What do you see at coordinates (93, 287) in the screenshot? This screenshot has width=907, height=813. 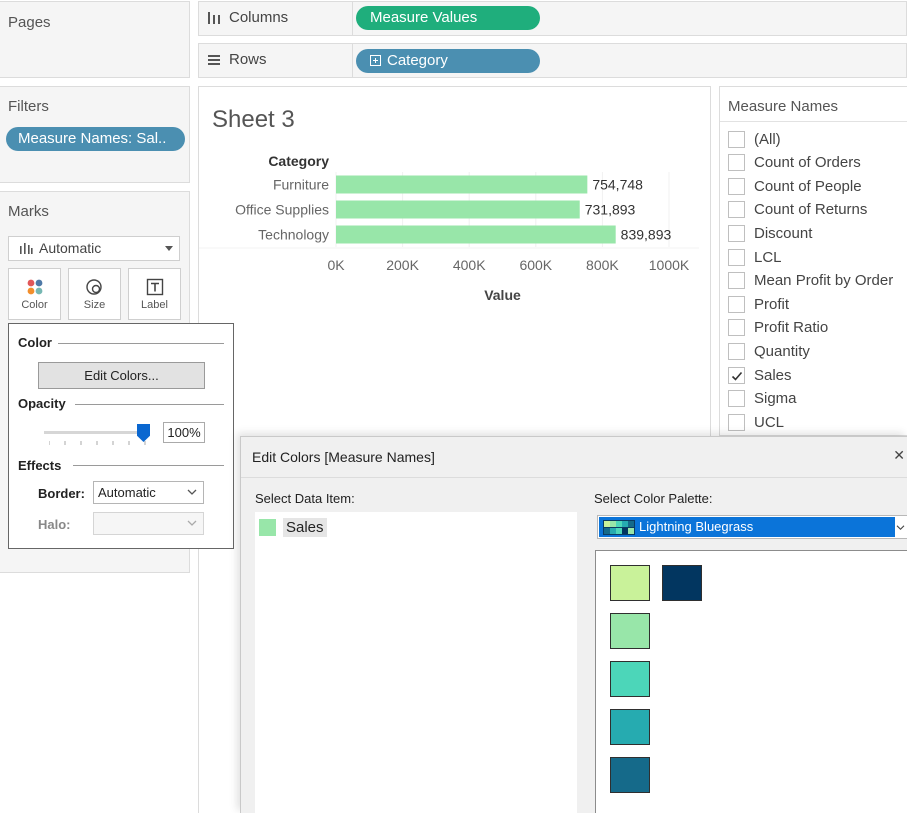 I see `size-circles-icon` at bounding box center [93, 287].